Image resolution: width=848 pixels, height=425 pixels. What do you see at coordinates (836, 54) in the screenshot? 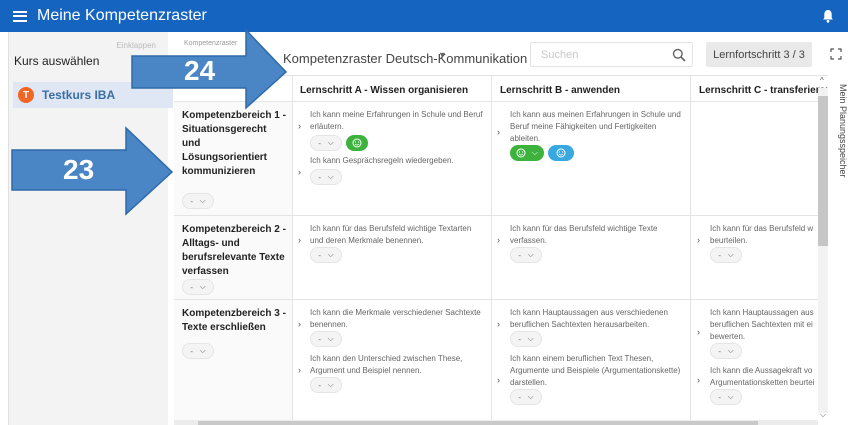
I see `fullscreen-icon` at bounding box center [836, 54].